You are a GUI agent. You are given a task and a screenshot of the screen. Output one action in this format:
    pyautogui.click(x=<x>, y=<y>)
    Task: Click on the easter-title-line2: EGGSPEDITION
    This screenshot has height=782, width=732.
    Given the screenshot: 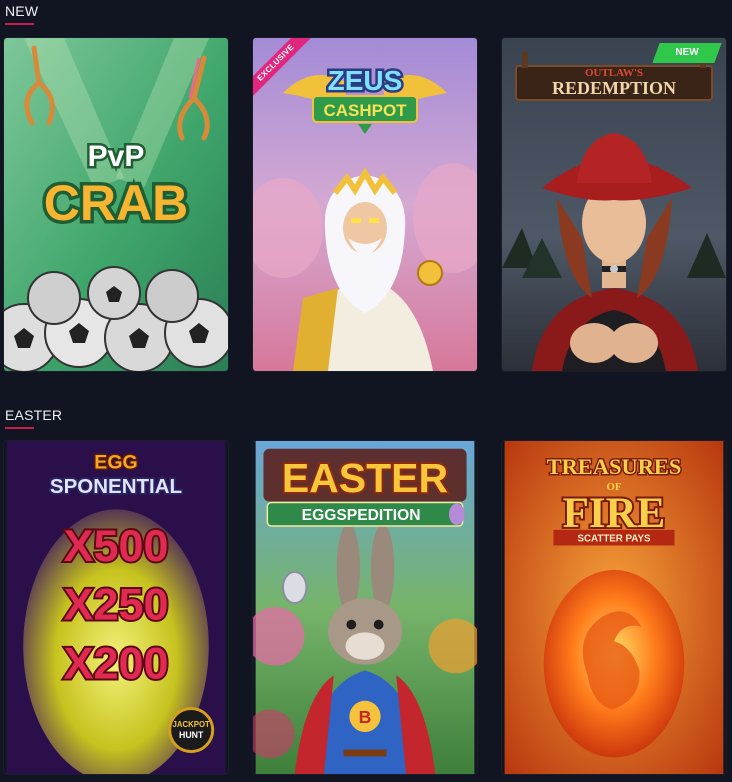 What is the action you would take?
    pyautogui.click(x=361, y=515)
    